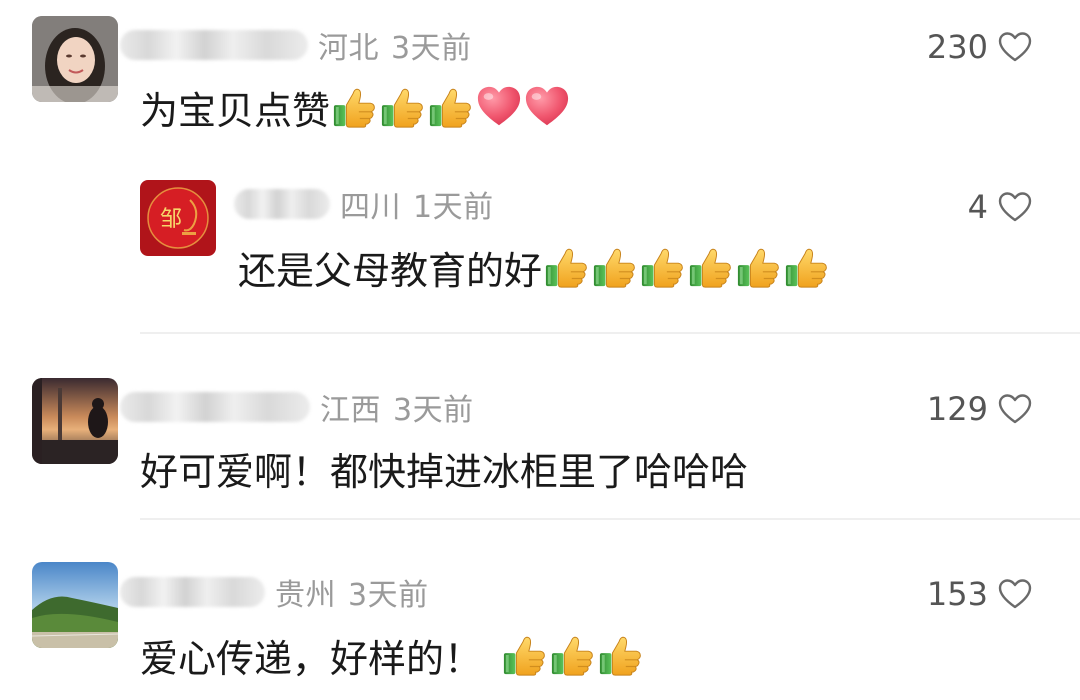 Image resolution: width=1080 pixels, height=700 pixels. What do you see at coordinates (977, 207) in the screenshot?
I see `like-count: 4` at bounding box center [977, 207].